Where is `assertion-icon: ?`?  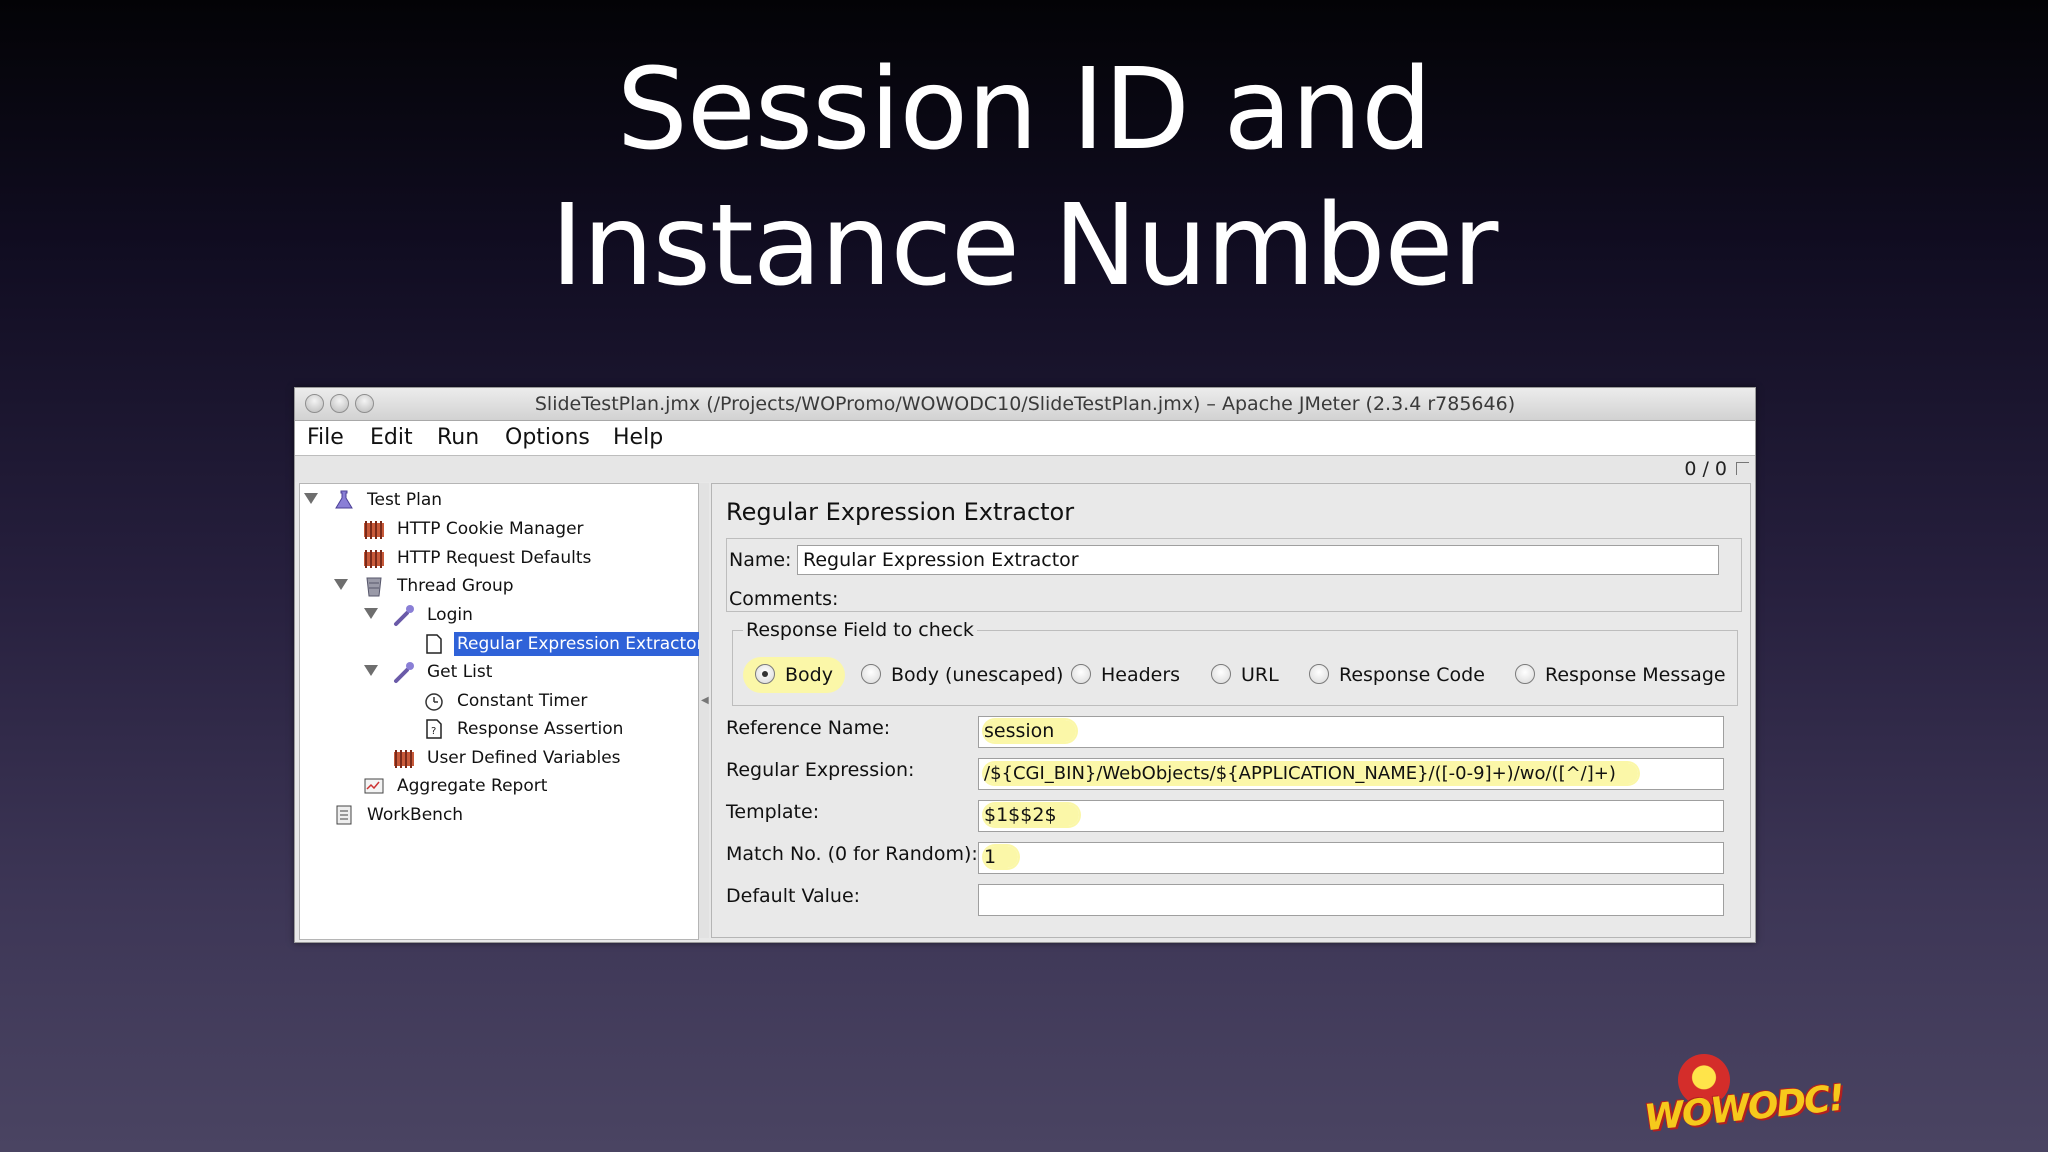 assertion-icon: ? is located at coordinates (434, 729).